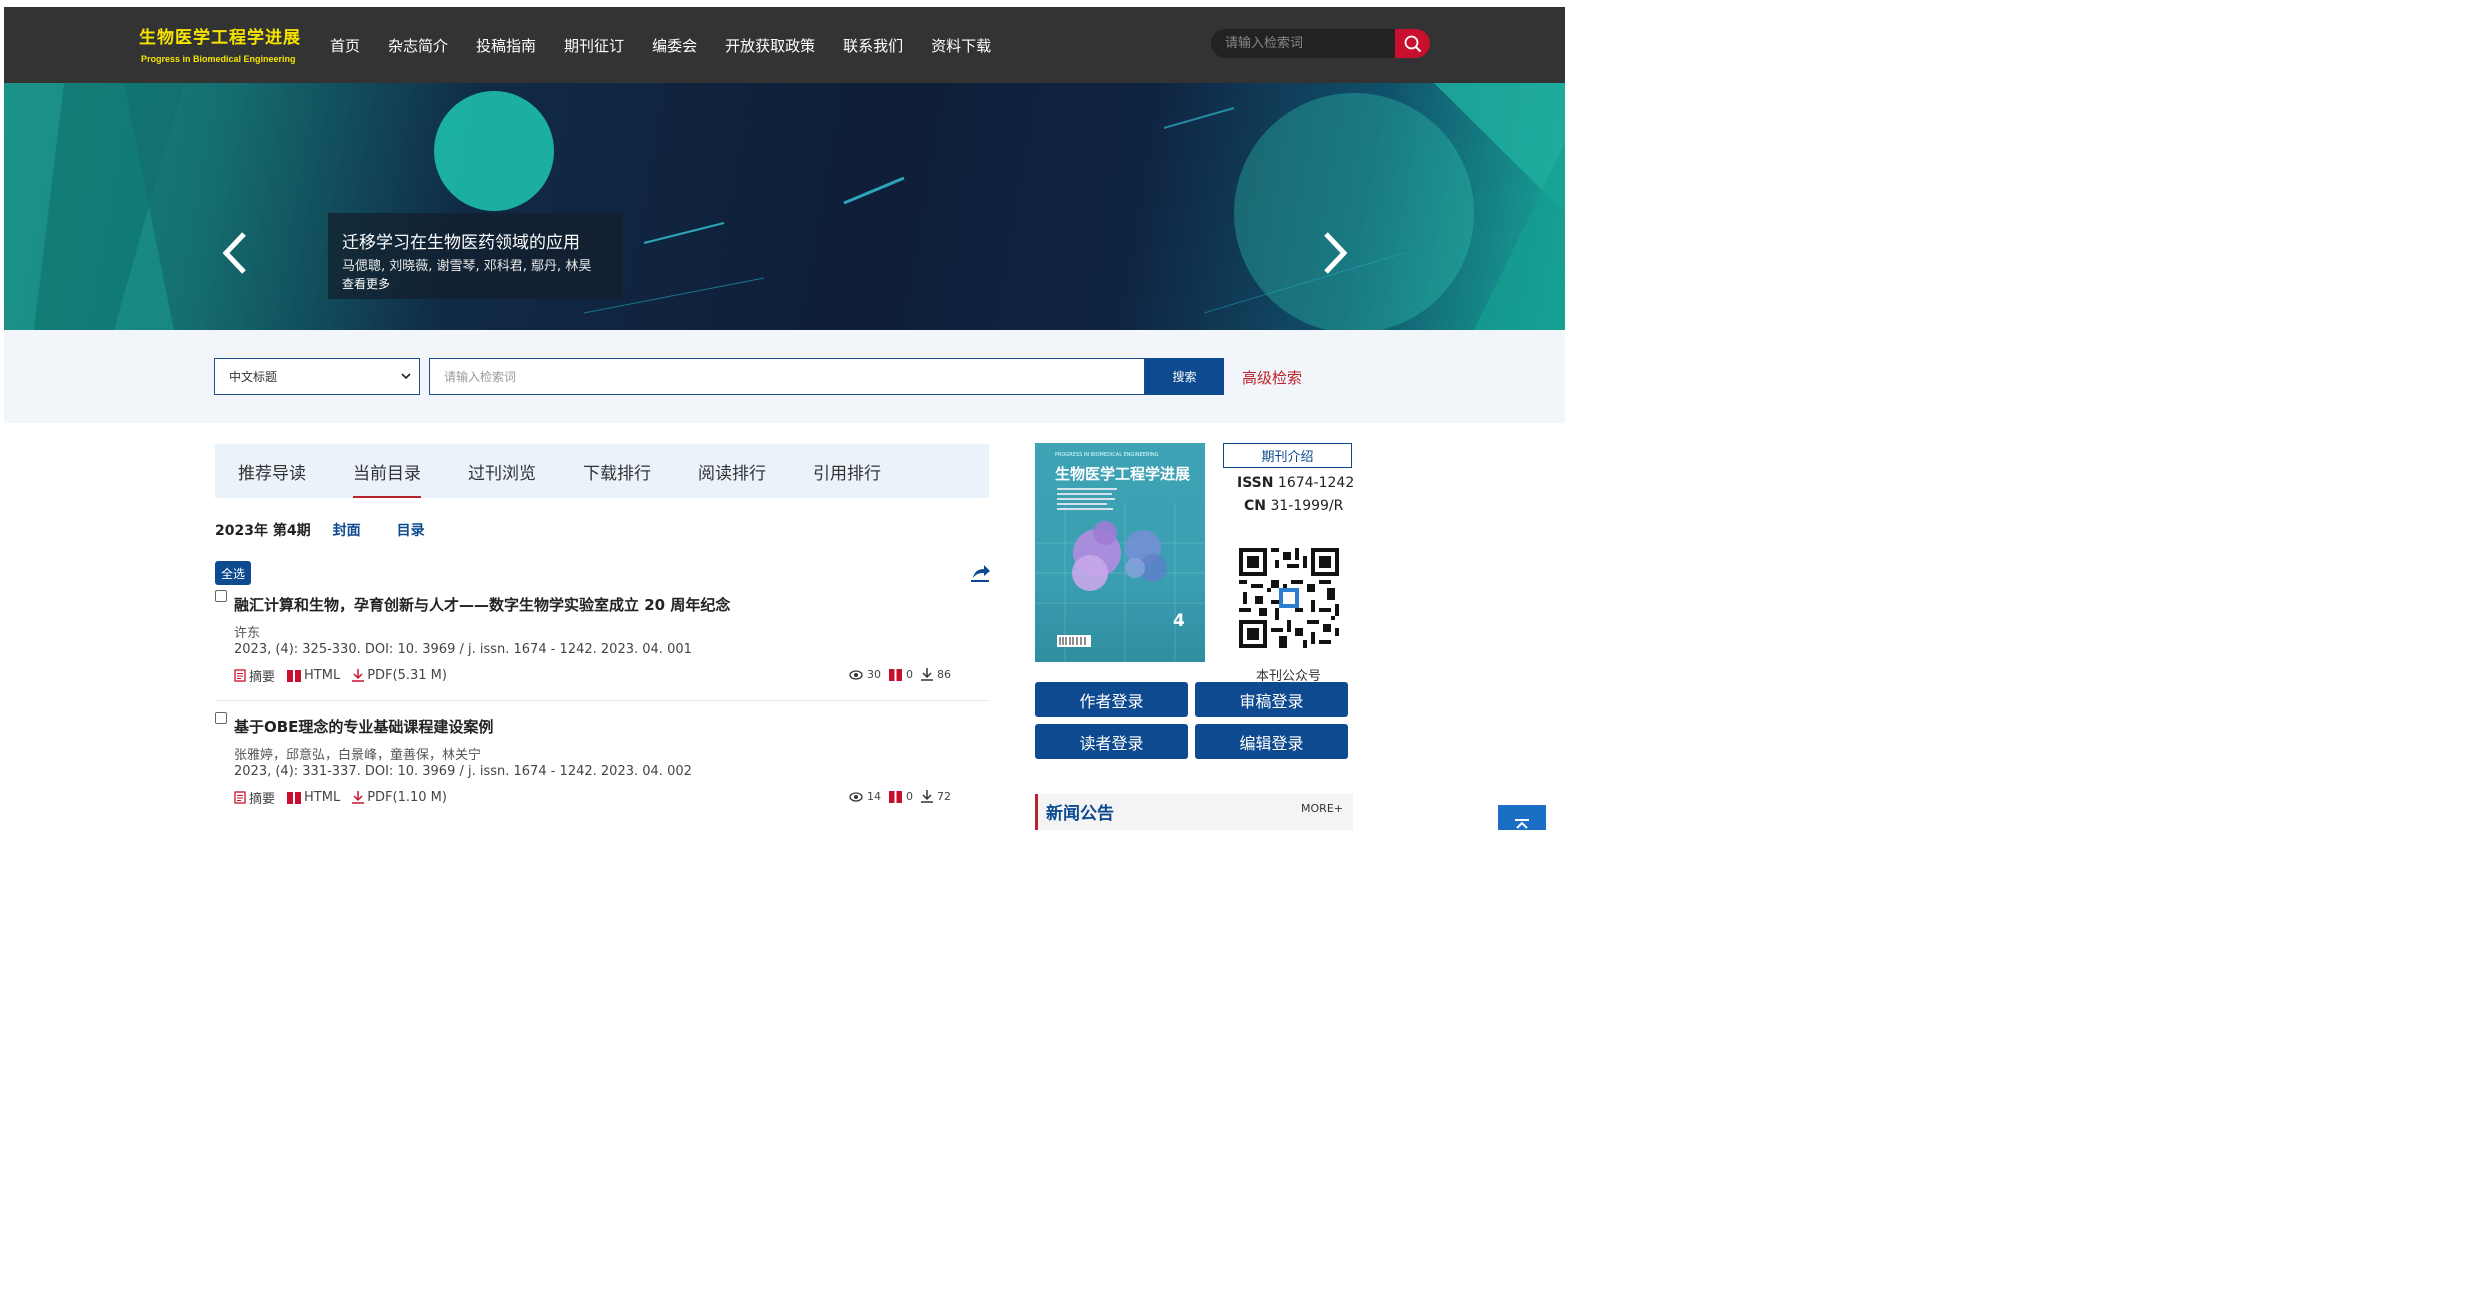 The image size is (2475, 1310). I want to click on banner-article-title: 迁移学习在生物医药领域的应用, so click(475, 240).